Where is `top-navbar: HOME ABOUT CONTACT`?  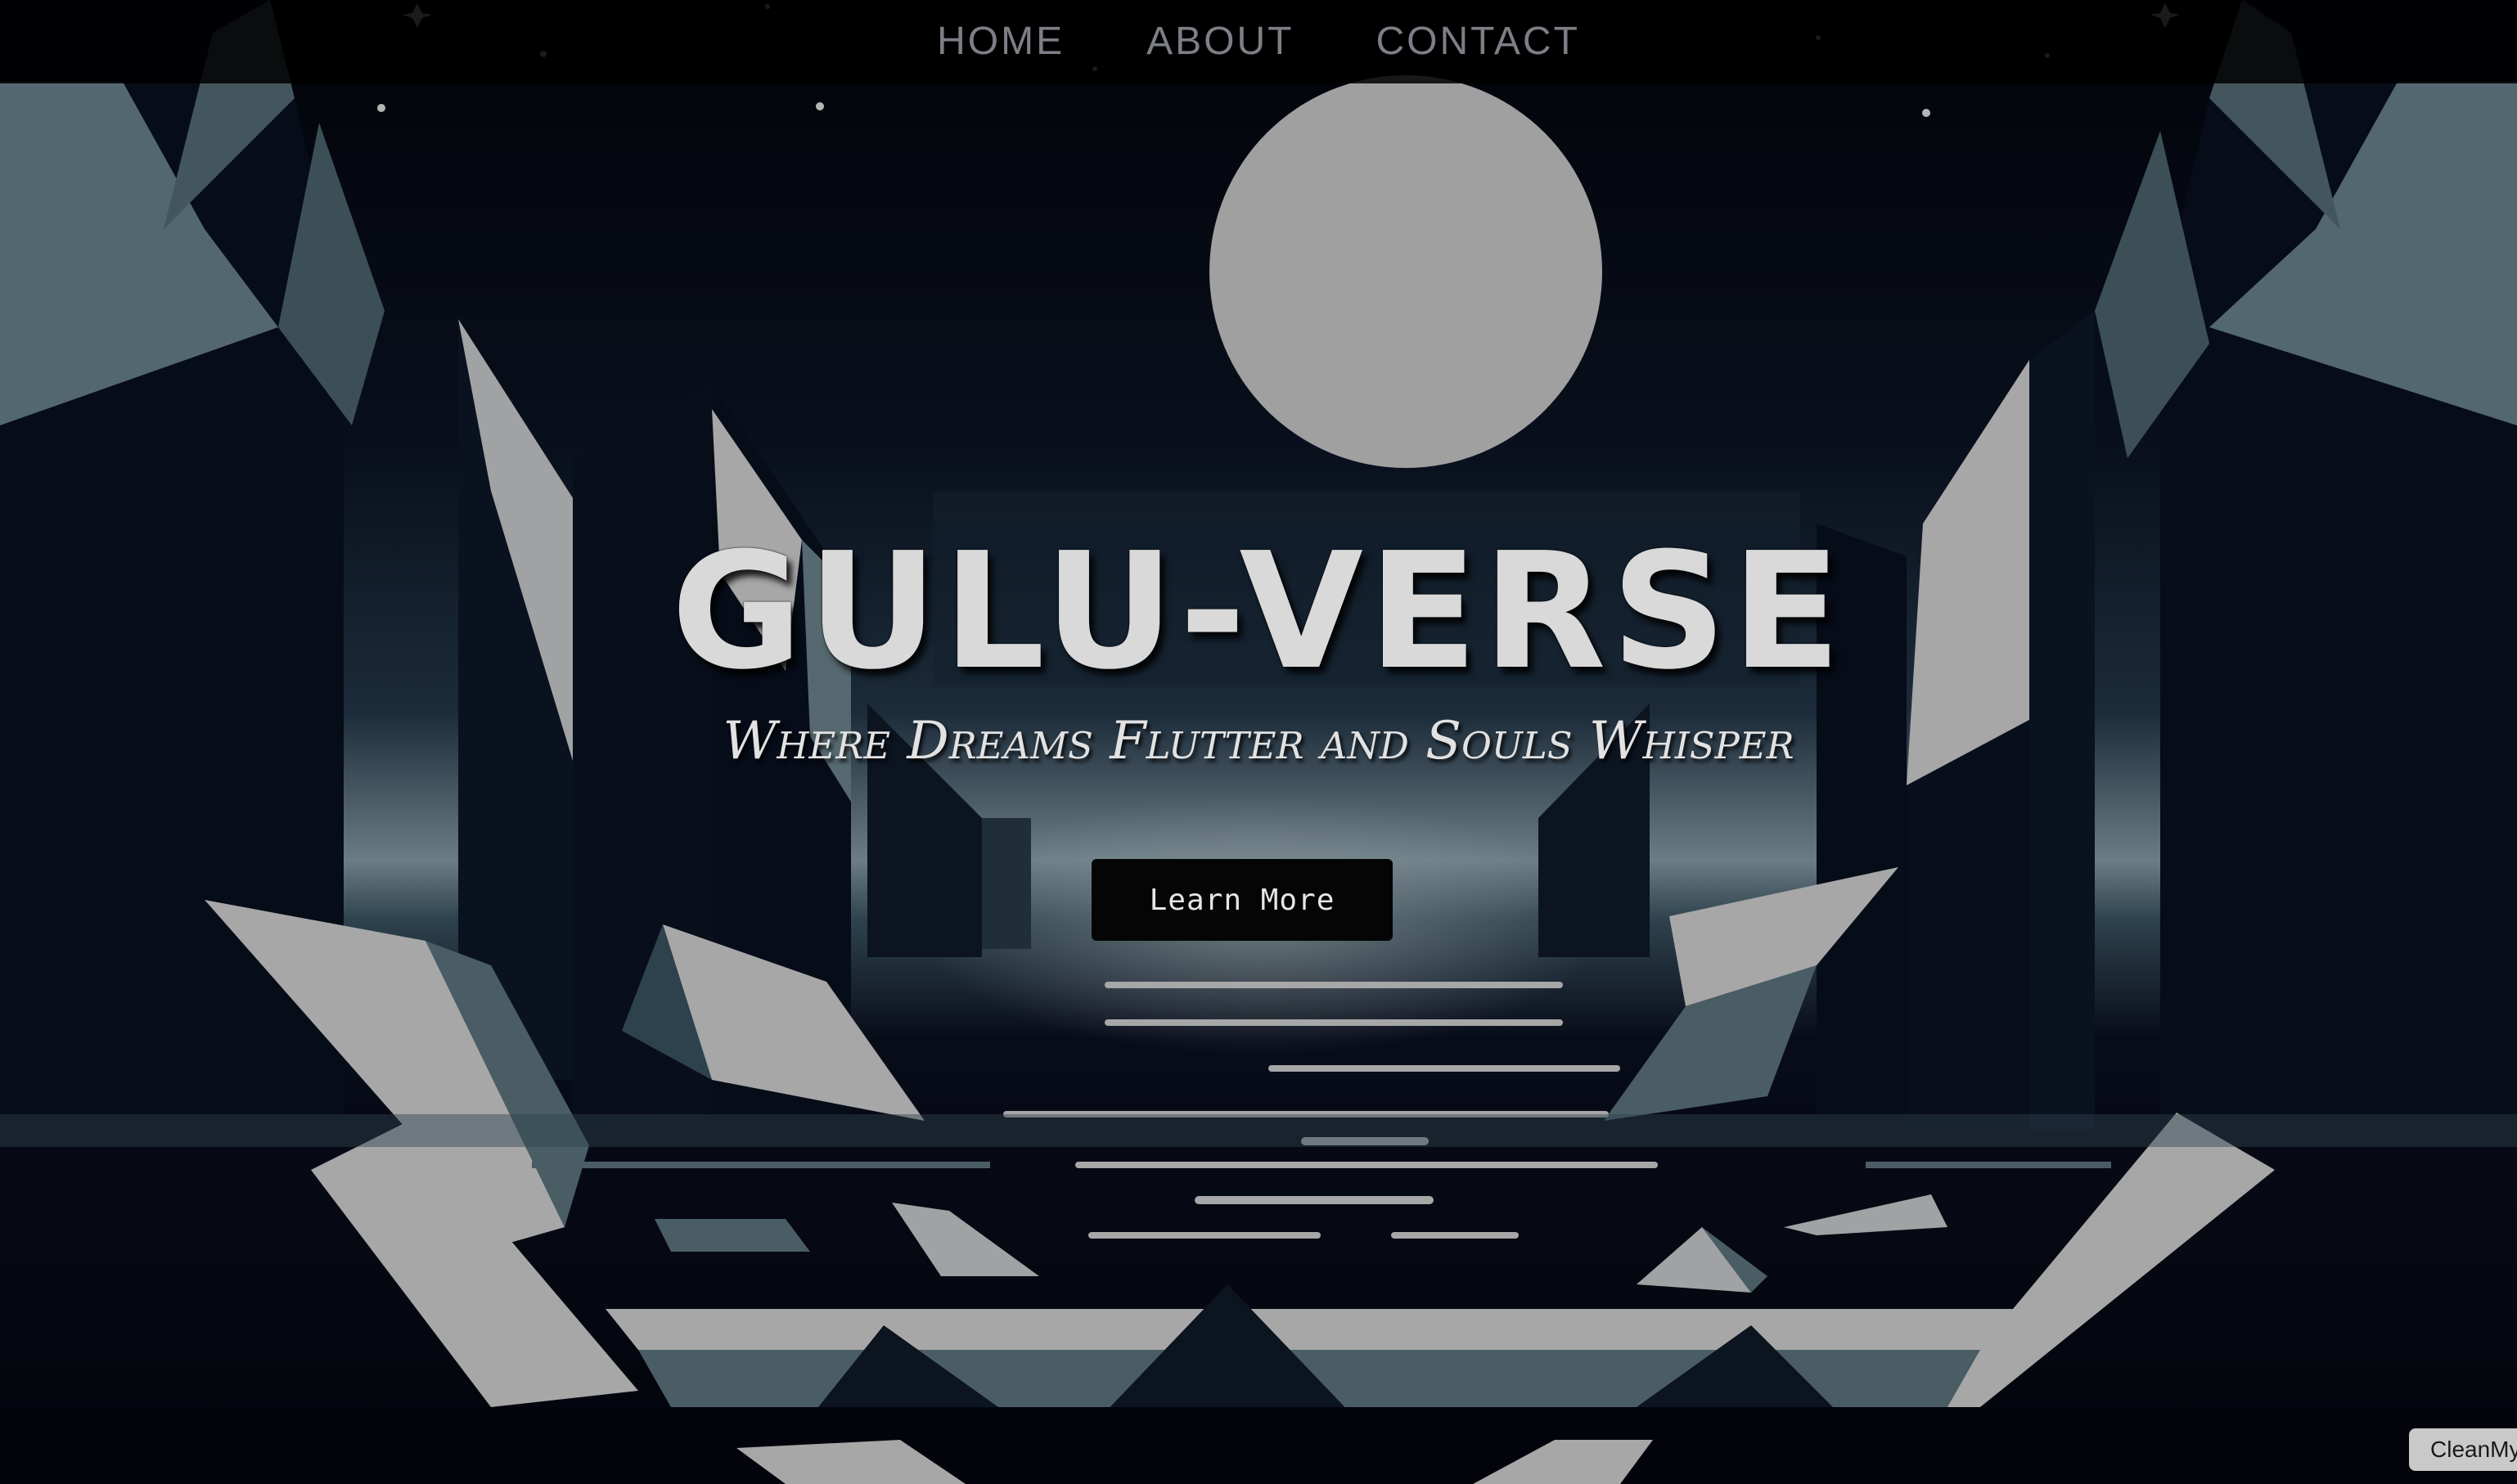 top-navbar: HOME ABOUT CONTACT is located at coordinates (1258, 41).